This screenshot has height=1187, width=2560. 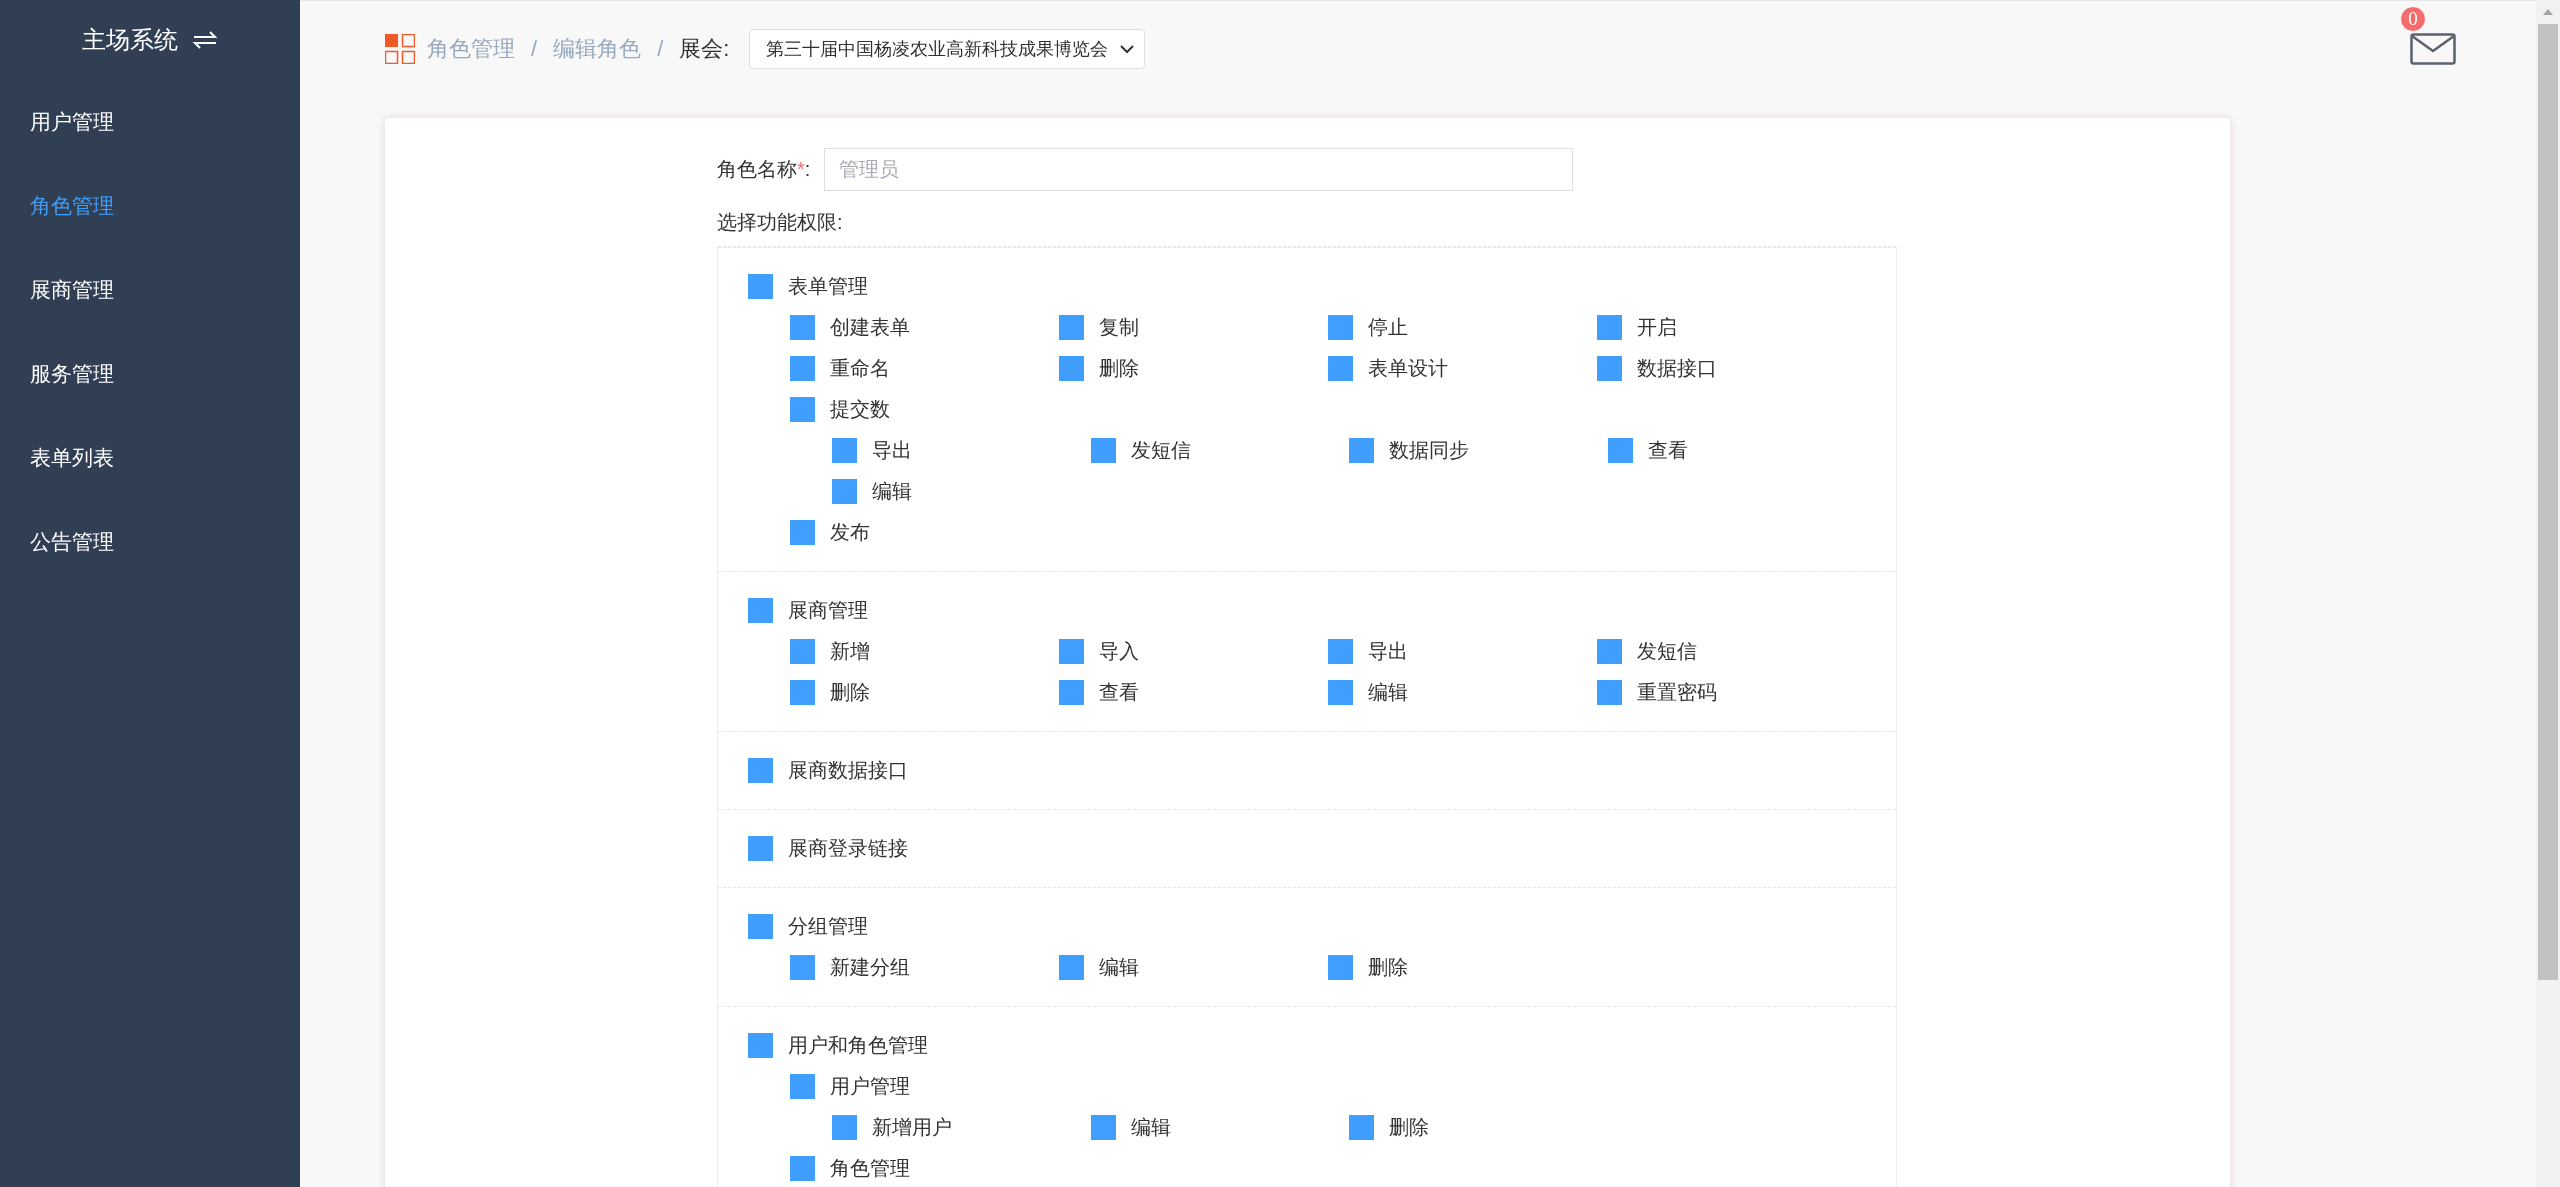 What do you see at coordinates (150, 206) in the screenshot?
I see `sidebar-item: 角色管理` at bounding box center [150, 206].